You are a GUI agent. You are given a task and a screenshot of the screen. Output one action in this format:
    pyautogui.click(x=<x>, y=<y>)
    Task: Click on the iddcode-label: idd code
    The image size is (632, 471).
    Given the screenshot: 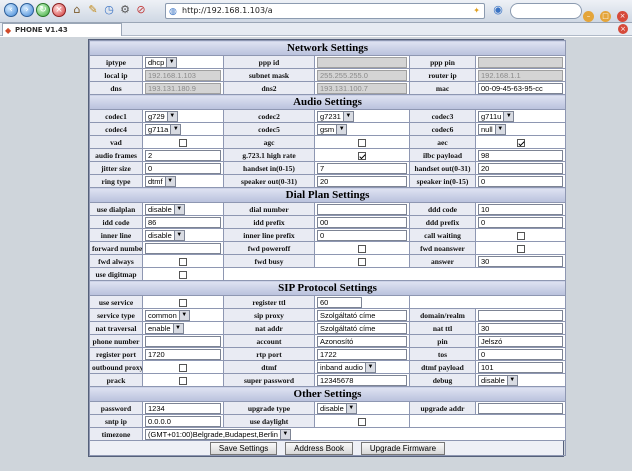 What is the action you would take?
    pyautogui.click(x=116, y=222)
    